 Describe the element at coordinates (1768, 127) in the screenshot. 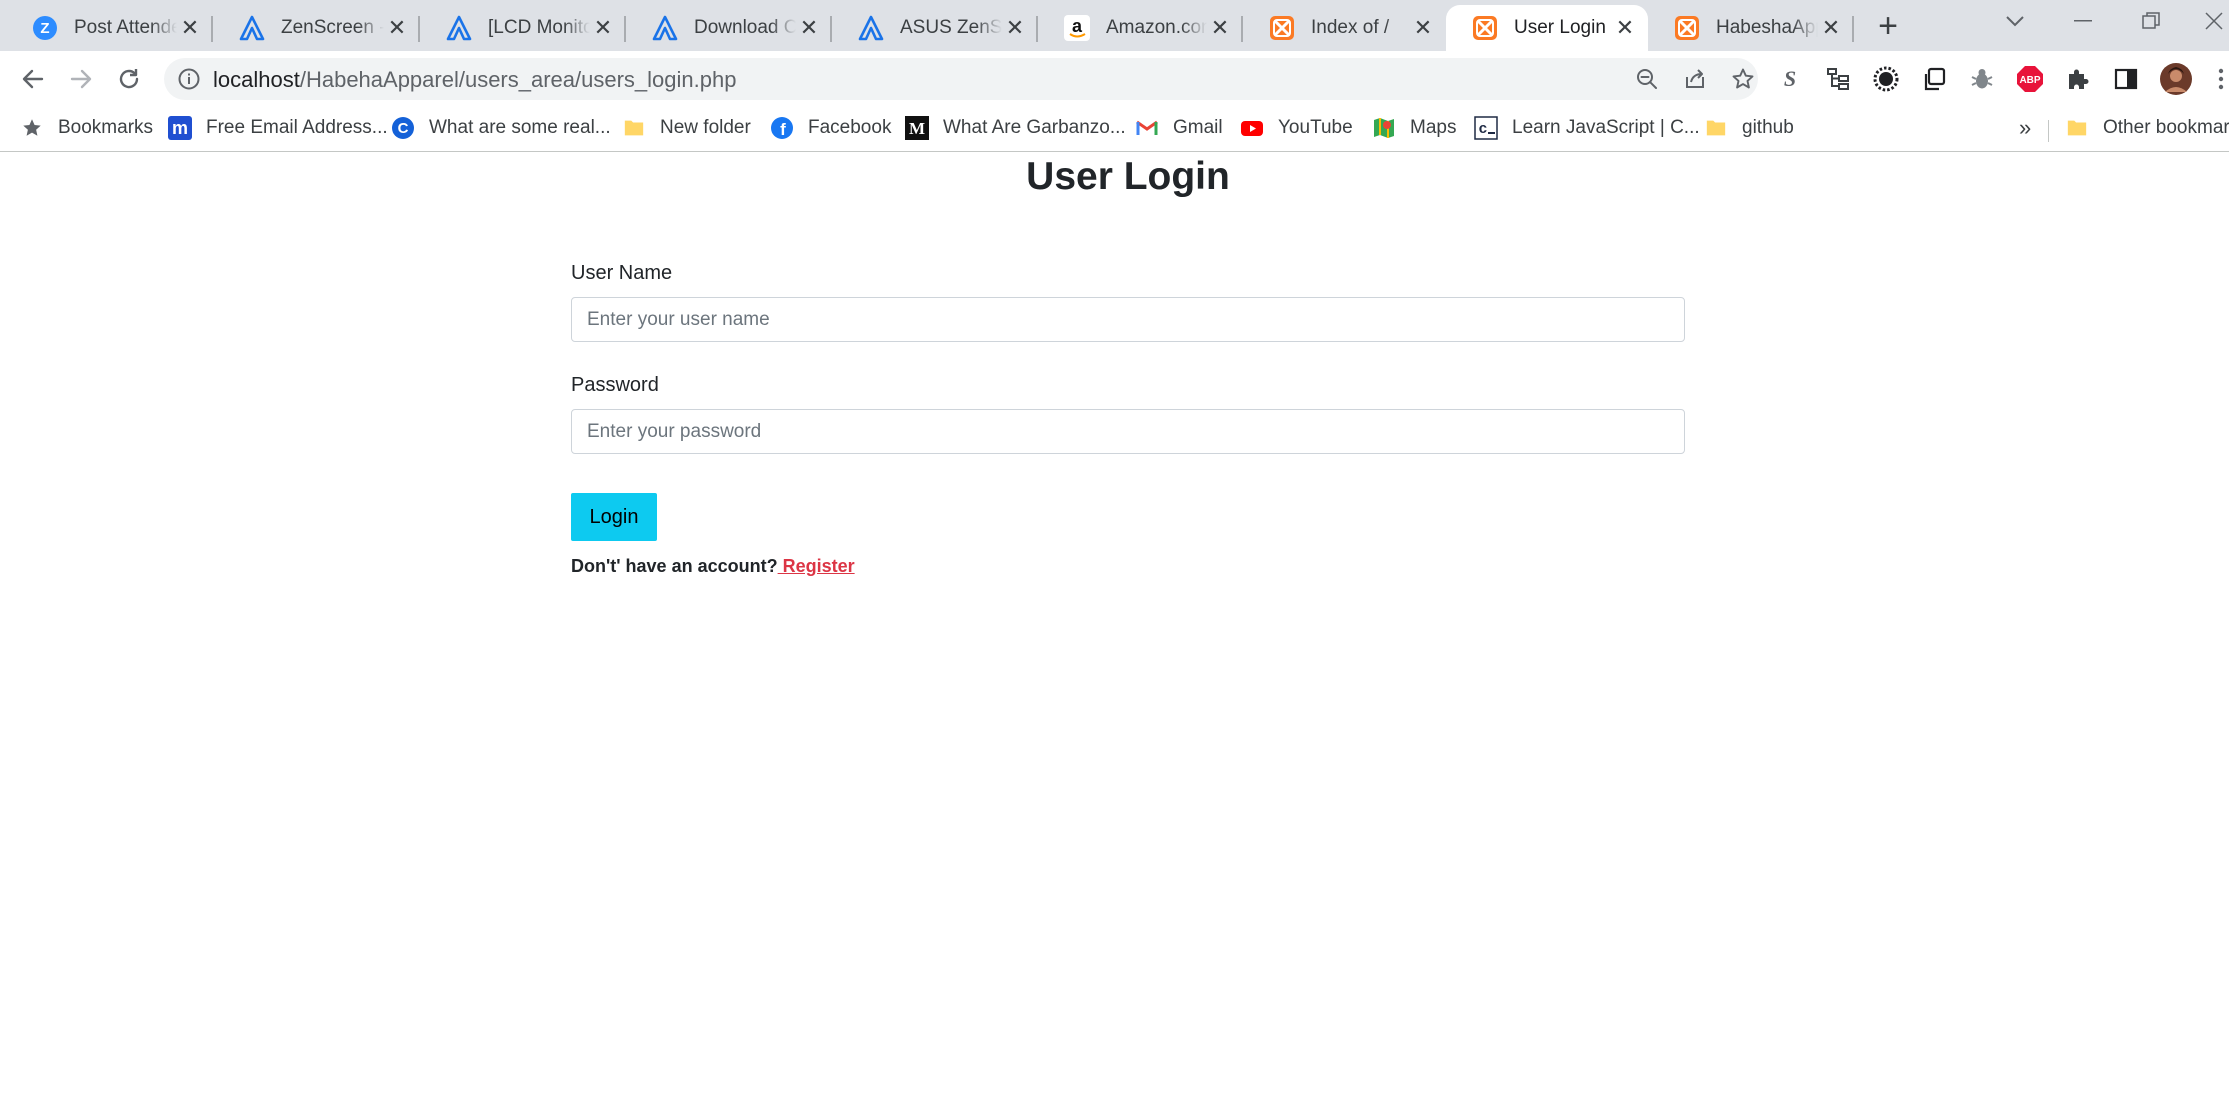

I see `bookmark-label: github` at that location.